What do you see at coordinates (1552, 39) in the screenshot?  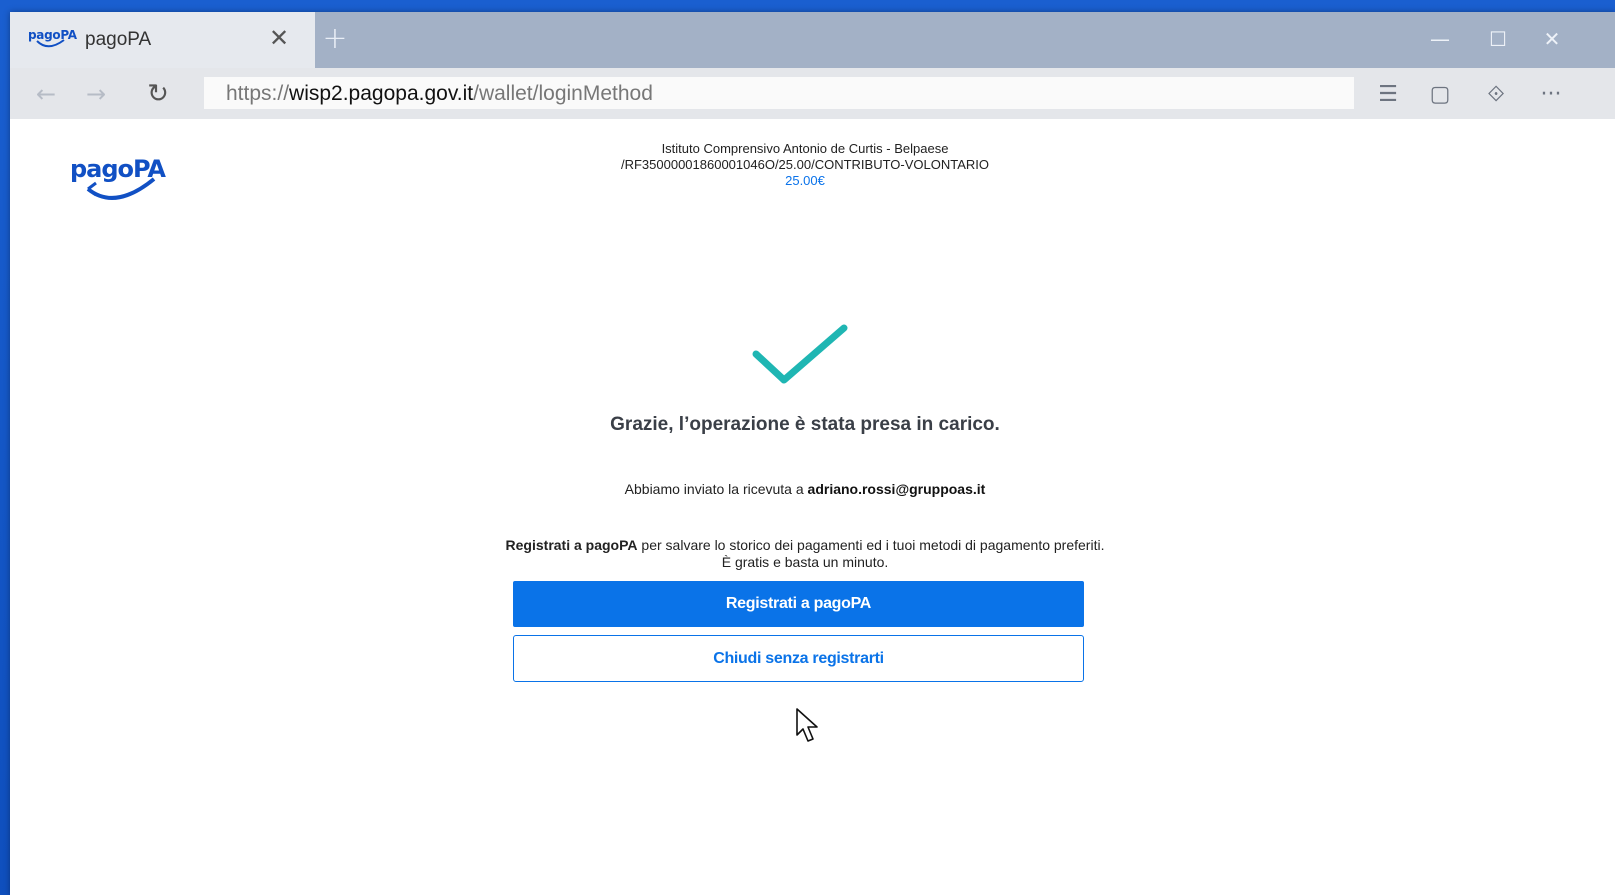 I see `window-close-icon: ✕` at bounding box center [1552, 39].